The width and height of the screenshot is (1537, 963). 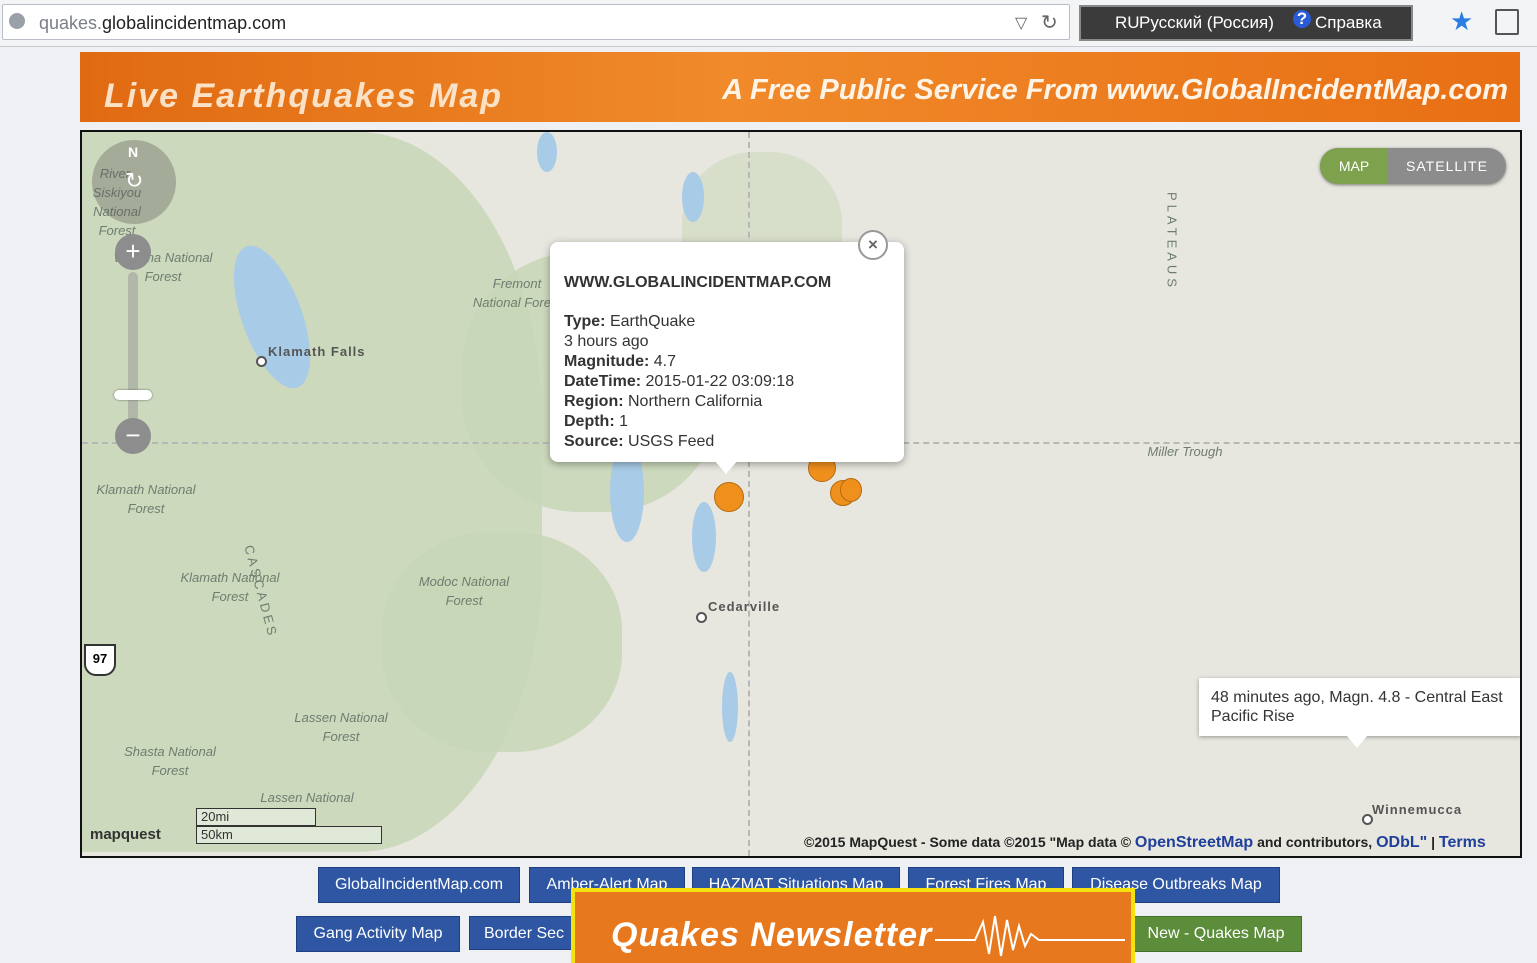 What do you see at coordinates (133, 436) in the screenshot?
I see `zoom-out-button: −` at bounding box center [133, 436].